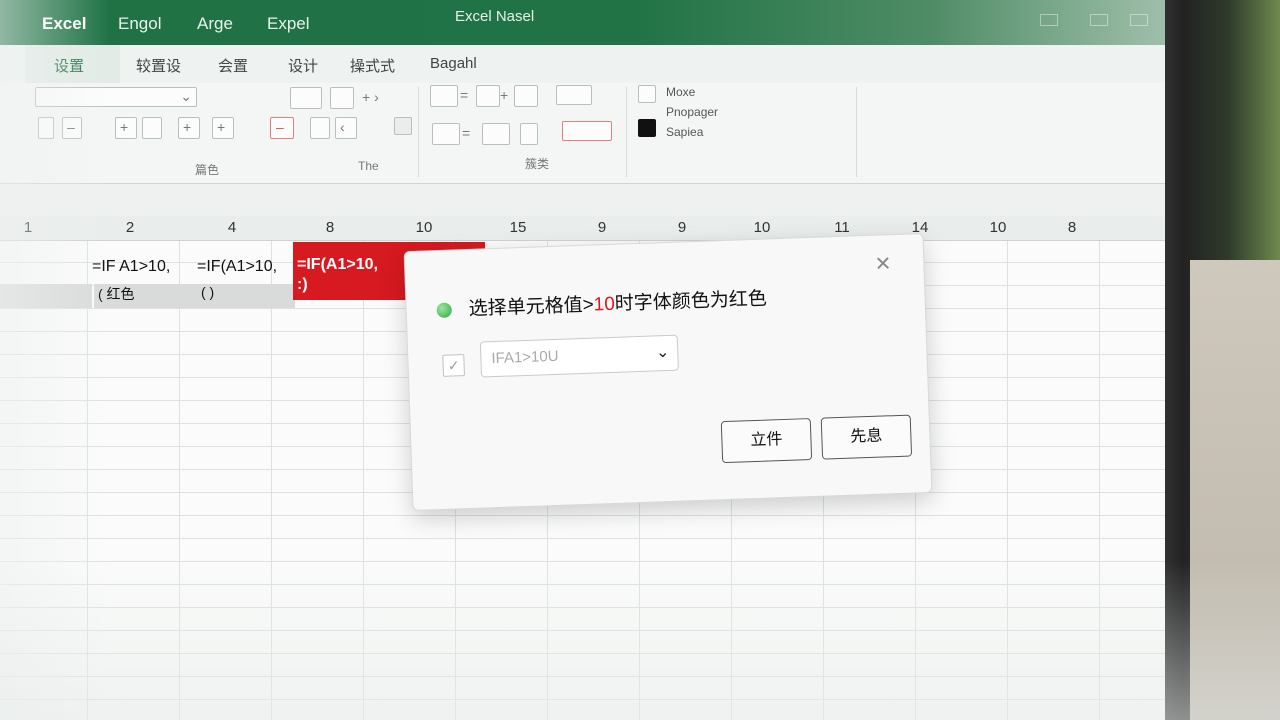  What do you see at coordinates (152, 128) in the screenshot?
I see `dash-button` at bounding box center [152, 128].